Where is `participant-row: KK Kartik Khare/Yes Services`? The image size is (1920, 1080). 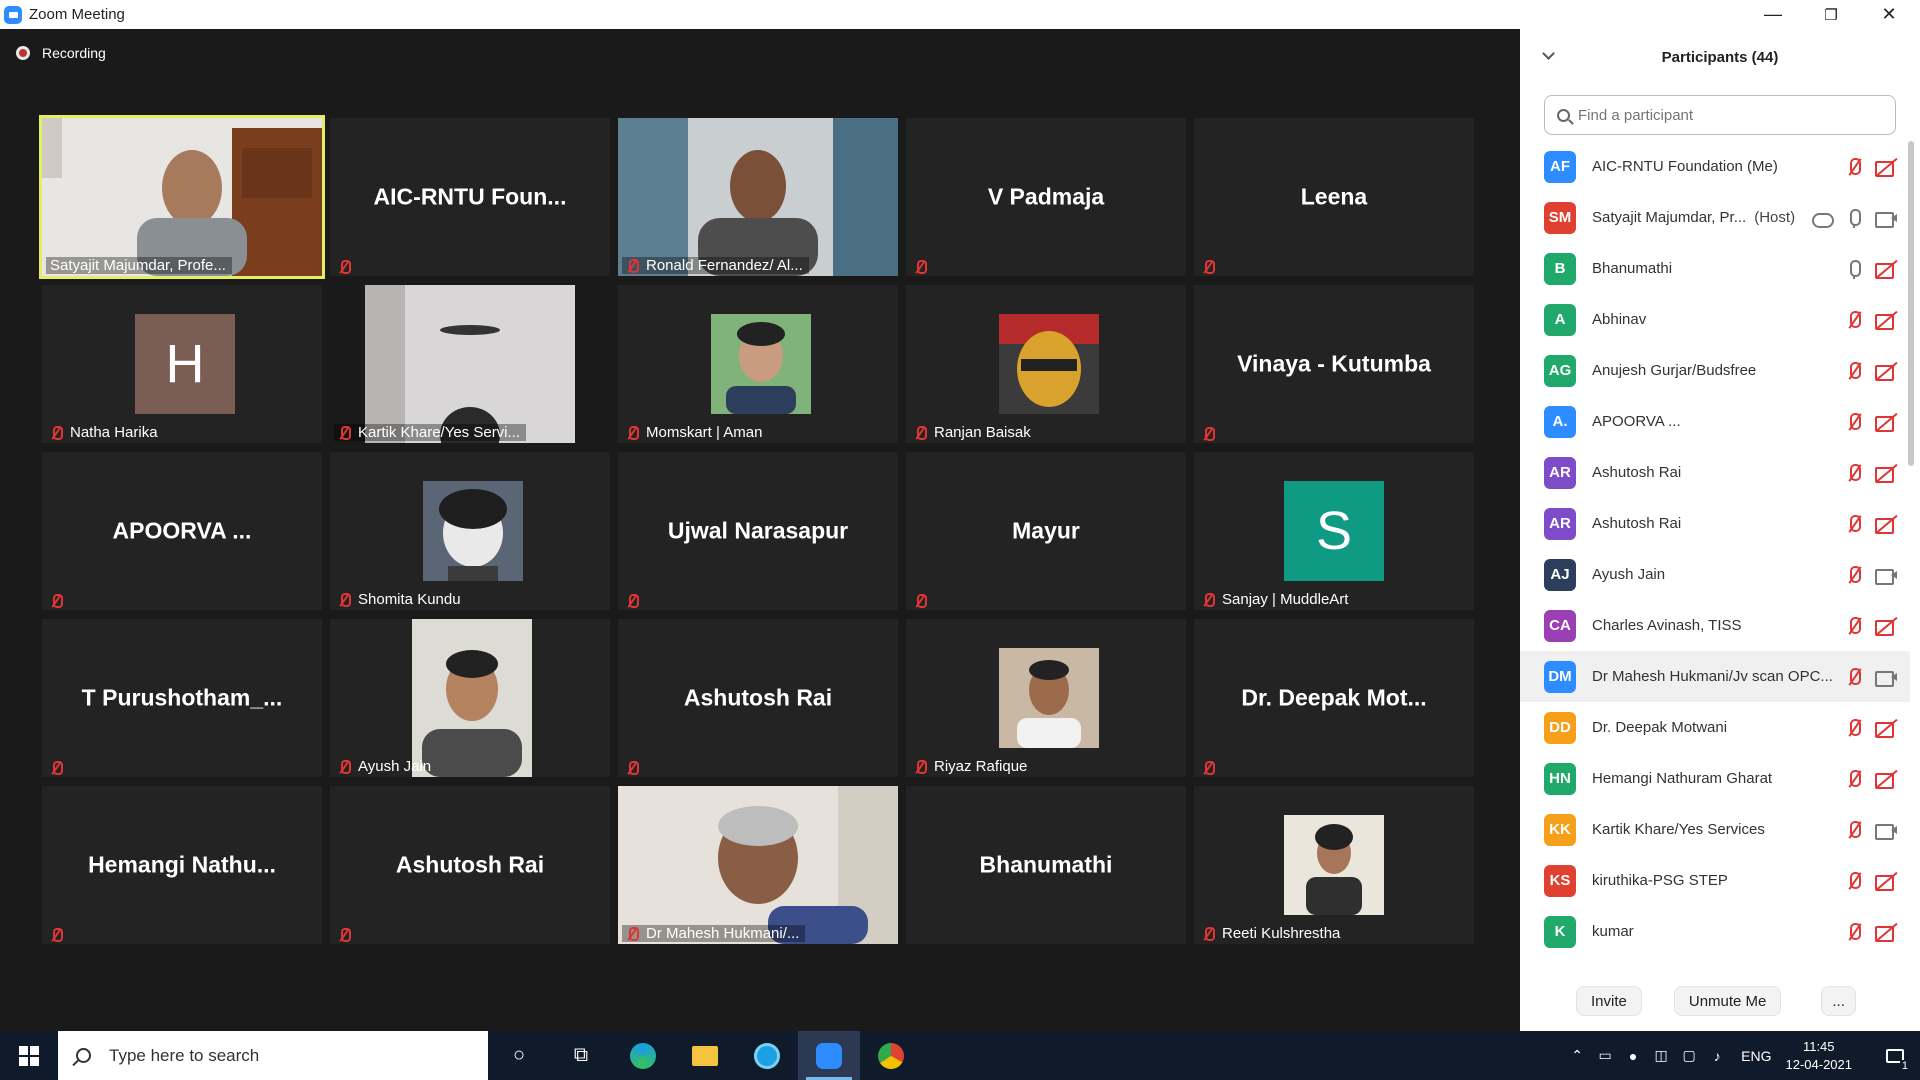 participant-row: KK Kartik Khare/Yes Services is located at coordinates (1715, 829).